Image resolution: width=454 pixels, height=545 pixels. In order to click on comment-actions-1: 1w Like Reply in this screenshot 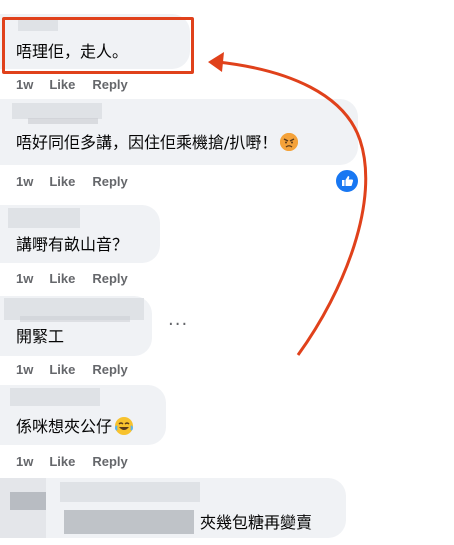, I will do `click(80, 84)`.